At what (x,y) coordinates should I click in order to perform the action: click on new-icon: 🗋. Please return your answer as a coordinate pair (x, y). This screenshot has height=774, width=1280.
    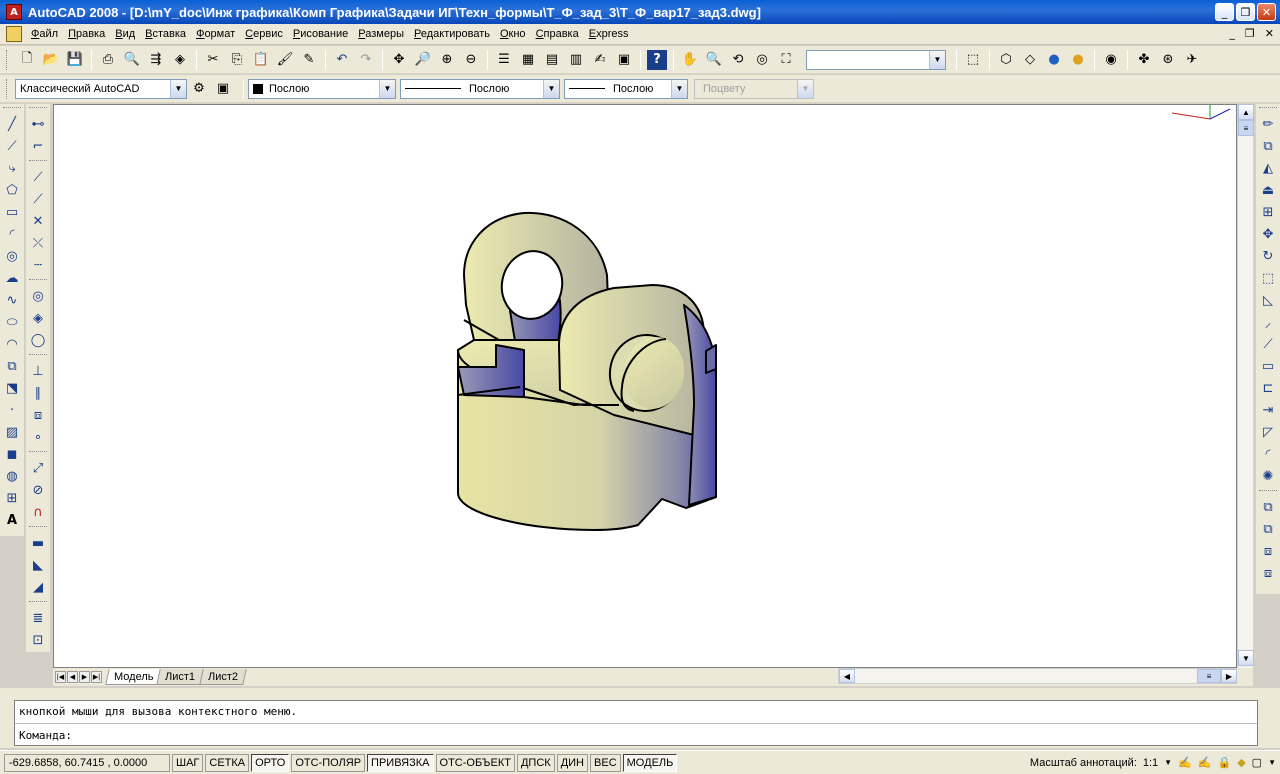
    Looking at the image, I should click on (27, 60).